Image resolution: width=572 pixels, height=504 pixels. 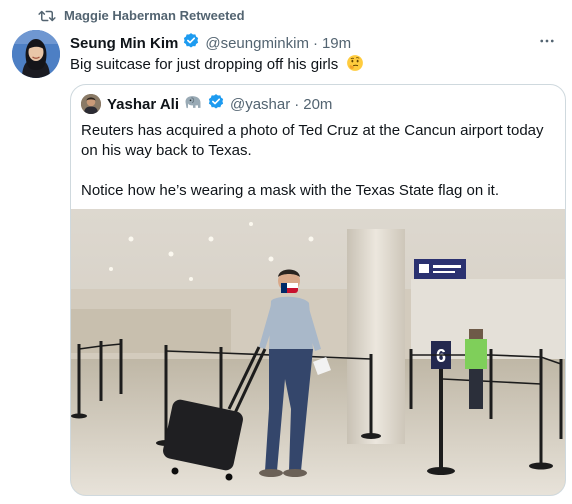 What do you see at coordinates (193, 104) in the screenshot?
I see `elephant-emoji` at bounding box center [193, 104].